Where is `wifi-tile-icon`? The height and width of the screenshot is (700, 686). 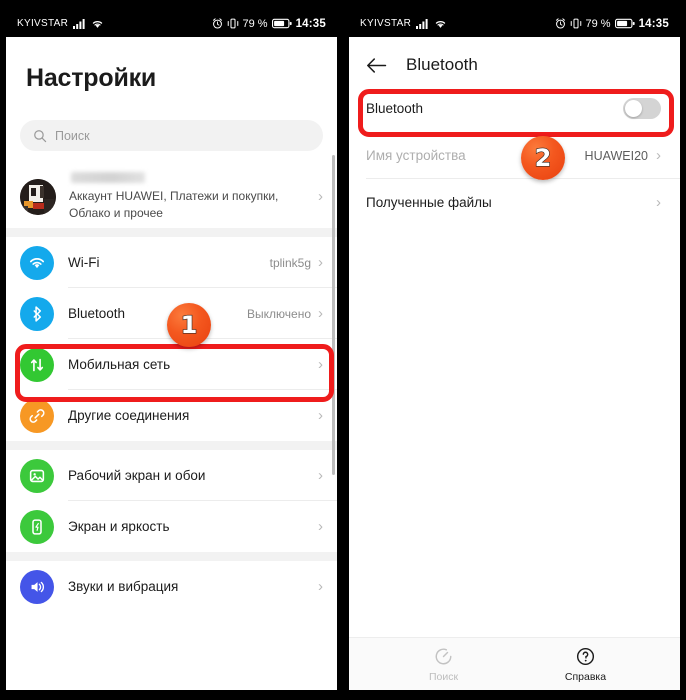 wifi-tile-icon is located at coordinates (37, 262).